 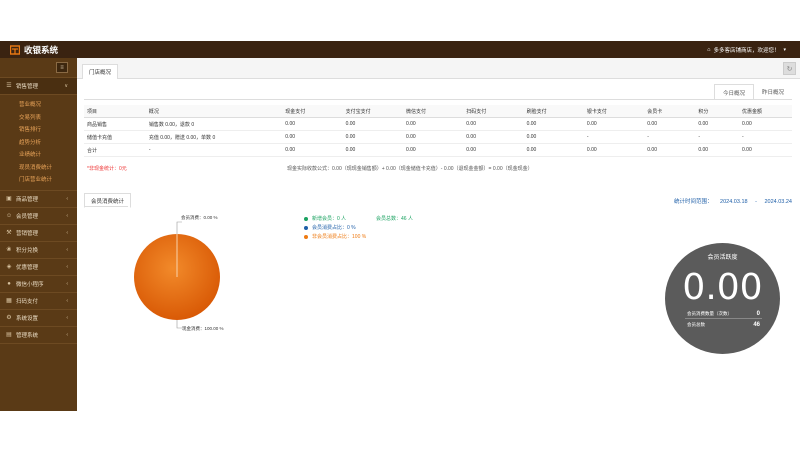 I want to click on table-row: 合计 -0.00 0.00 0.00 0.00 0.00 0.00 0.00 0.00 0.00, so click(x=438, y=150).